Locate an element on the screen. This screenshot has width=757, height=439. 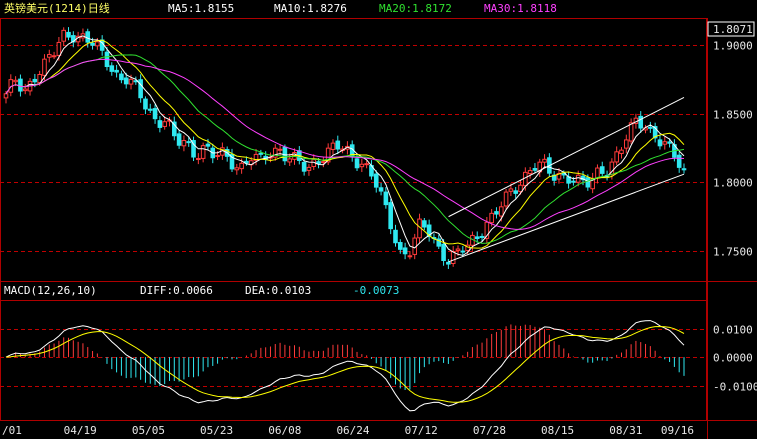
time-tick-label: 06/08 is located at coordinates (284, 430).